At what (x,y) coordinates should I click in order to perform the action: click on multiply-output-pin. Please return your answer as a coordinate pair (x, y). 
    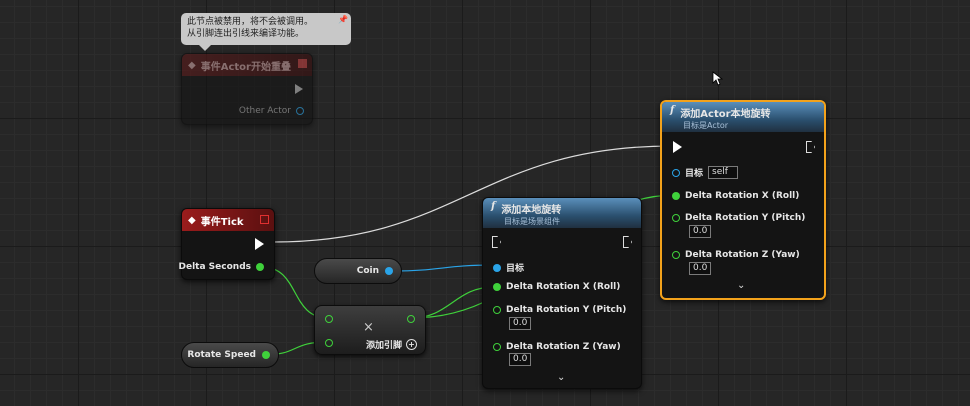
    Looking at the image, I should click on (411, 319).